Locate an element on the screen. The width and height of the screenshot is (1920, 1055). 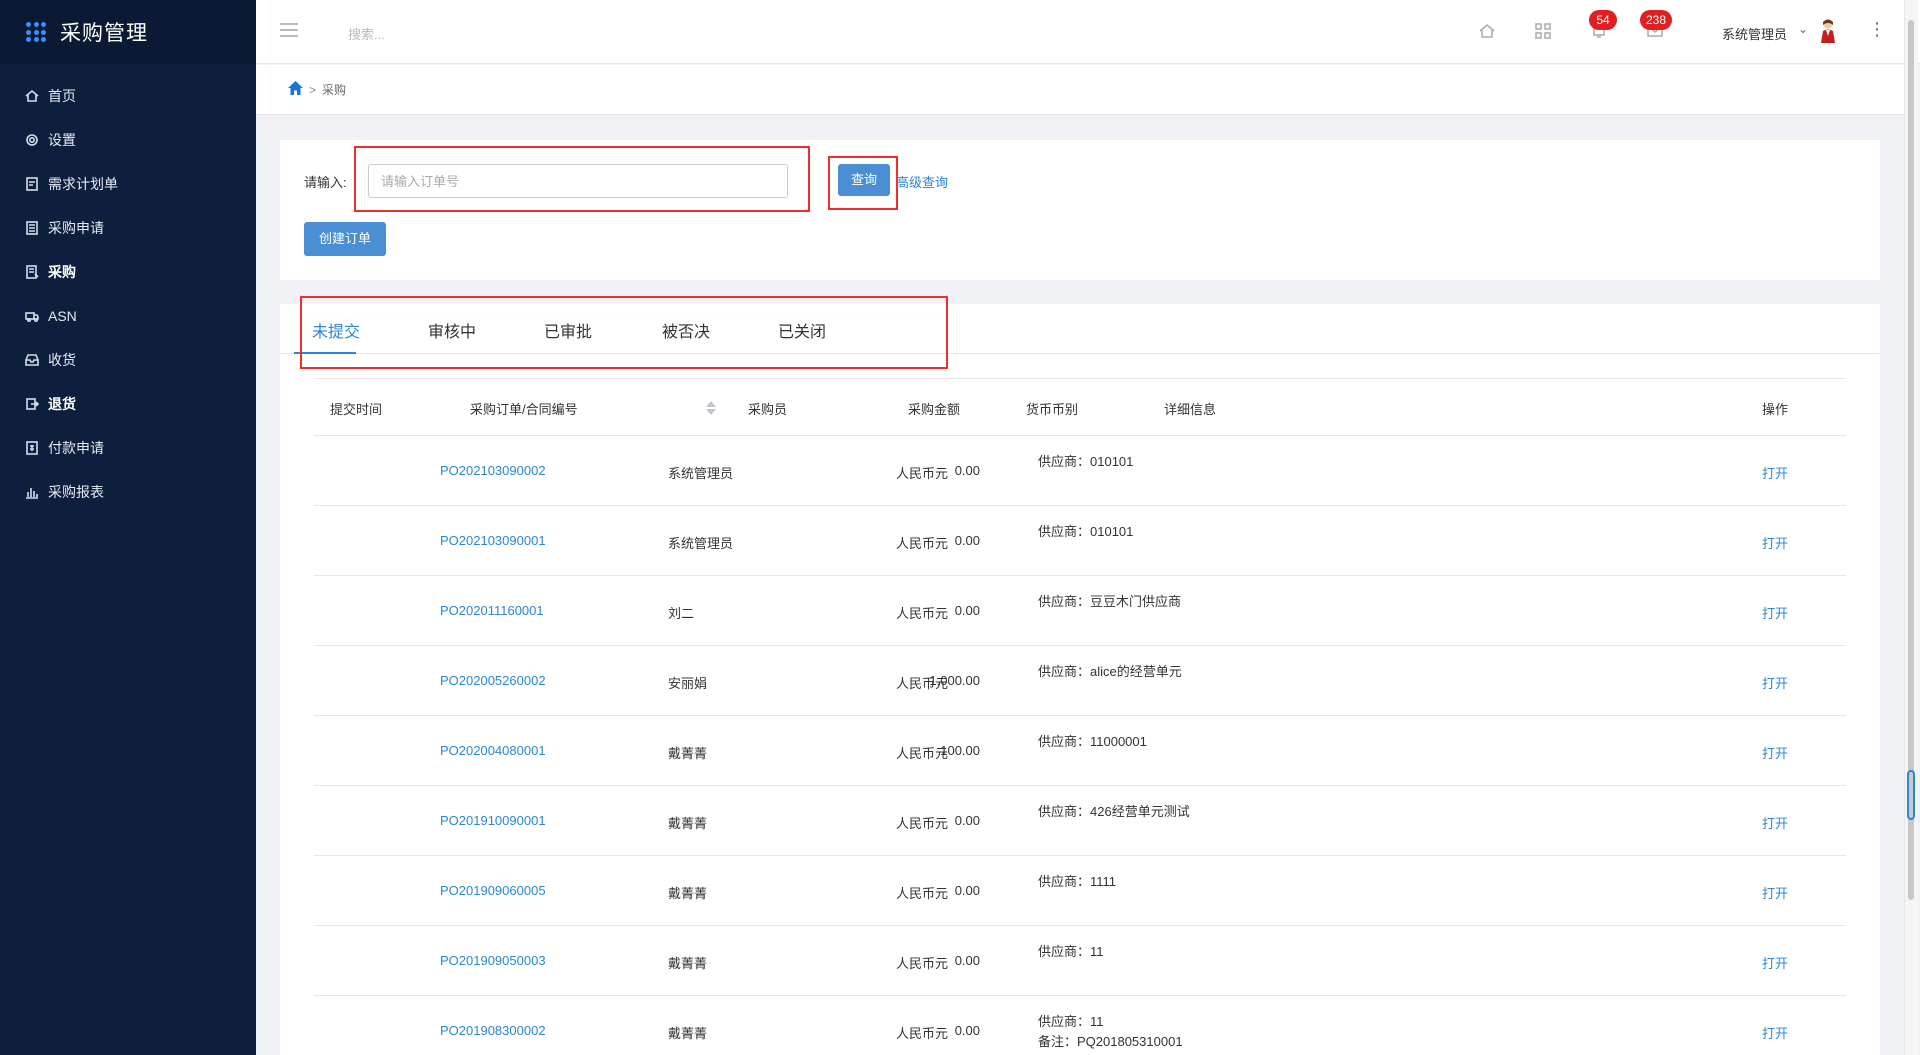
po-number-link: PO202103090001 is located at coordinates (493, 540).